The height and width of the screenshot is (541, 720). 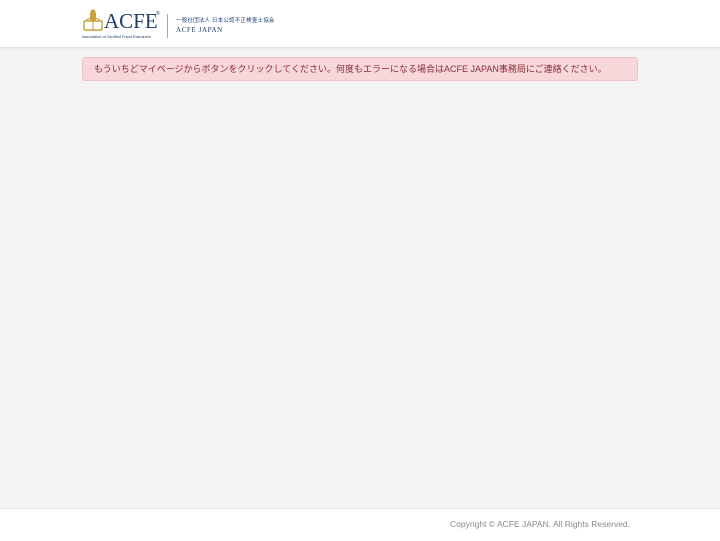 What do you see at coordinates (116, 37) in the screenshot?
I see `logo-tagline: Association of Certified Fraud Examiners` at bounding box center [116, 37].